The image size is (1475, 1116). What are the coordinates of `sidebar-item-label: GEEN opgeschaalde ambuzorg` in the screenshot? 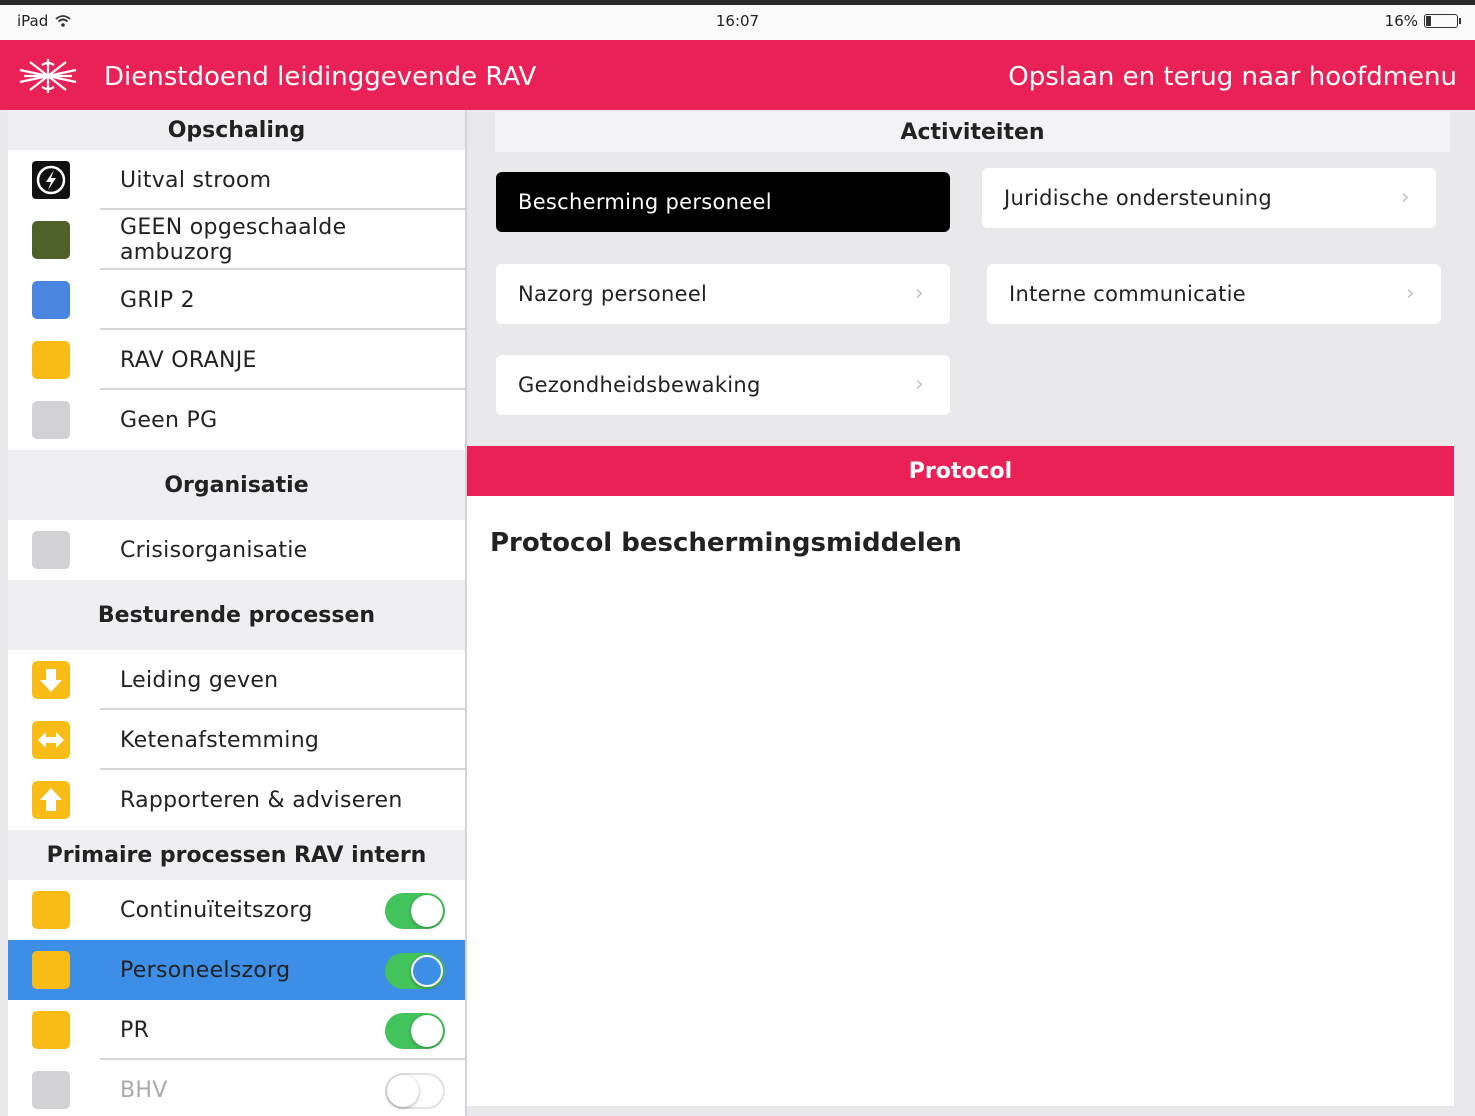 It's located at (233, 240).